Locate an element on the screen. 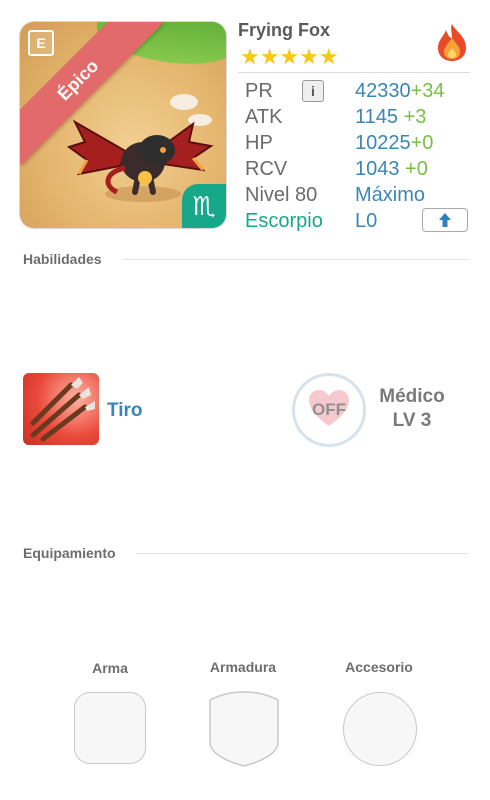 This screenshot has height=800, width=490. stat-bonus-rcv: +0 is located at coordinates (413, 169).